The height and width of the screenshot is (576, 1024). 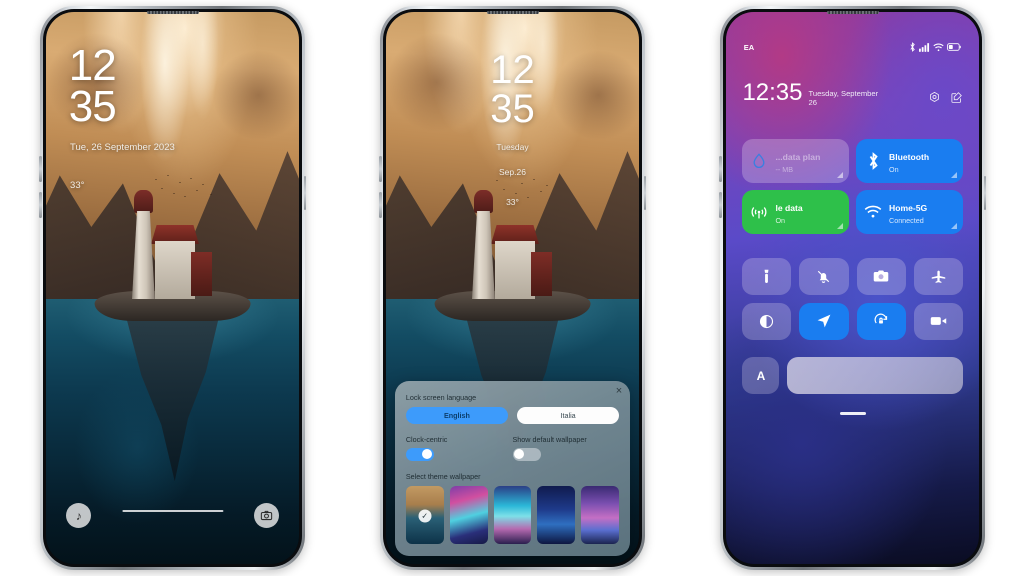 What do you see at coordinates (759, 212) in the screenshot?
I see `cell-signal-icon` at bounding box center [759, 212].